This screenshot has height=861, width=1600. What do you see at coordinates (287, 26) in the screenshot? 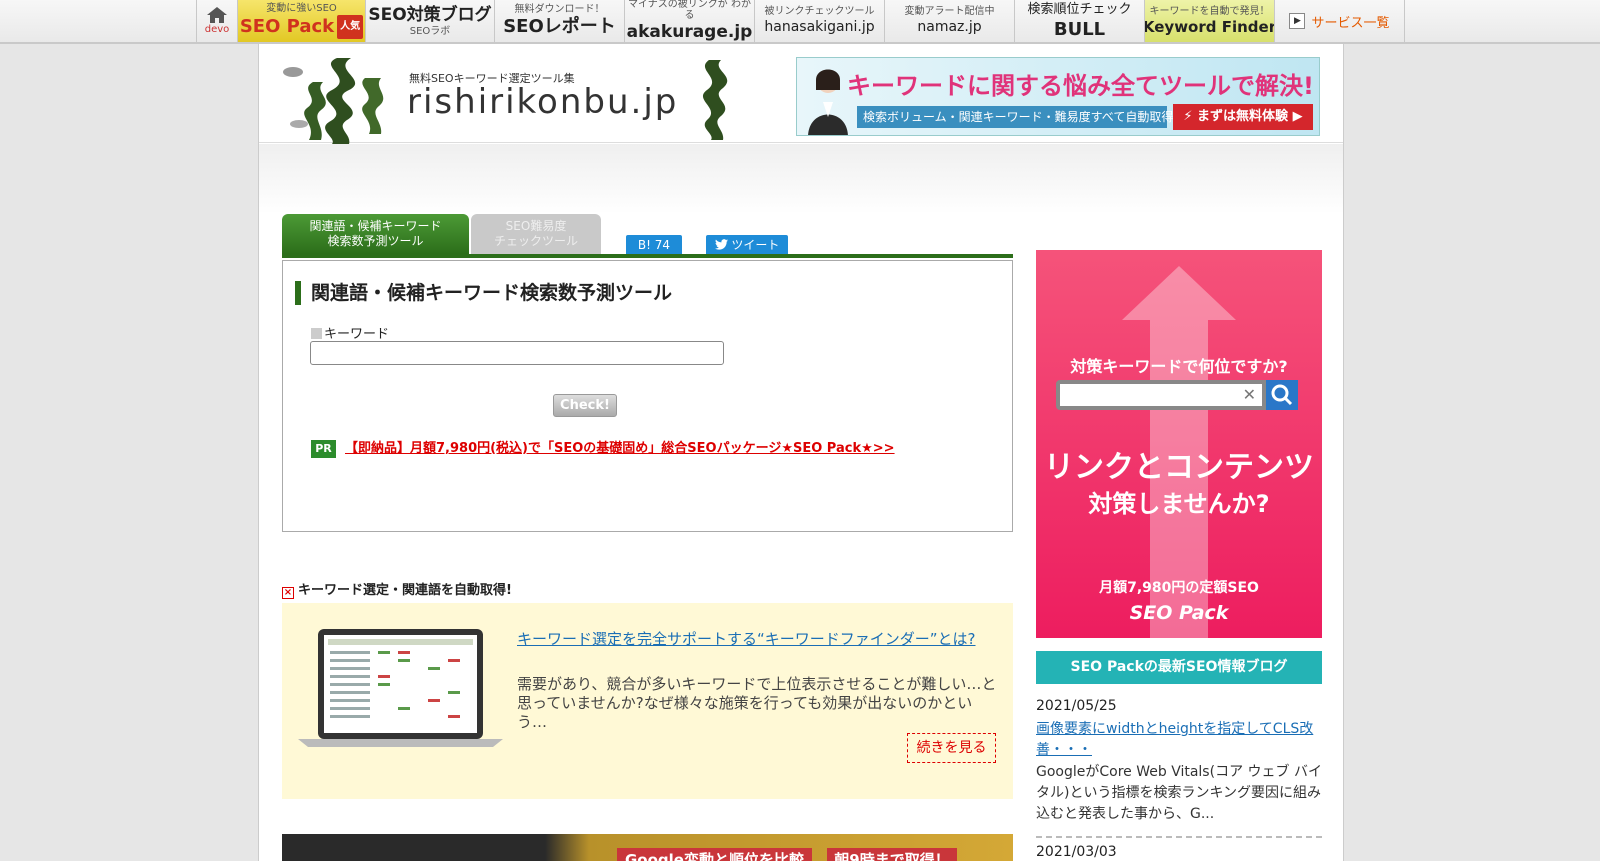
I see `nav-seo-pack-label: SEO Pack` at bounding box center [287, 26].